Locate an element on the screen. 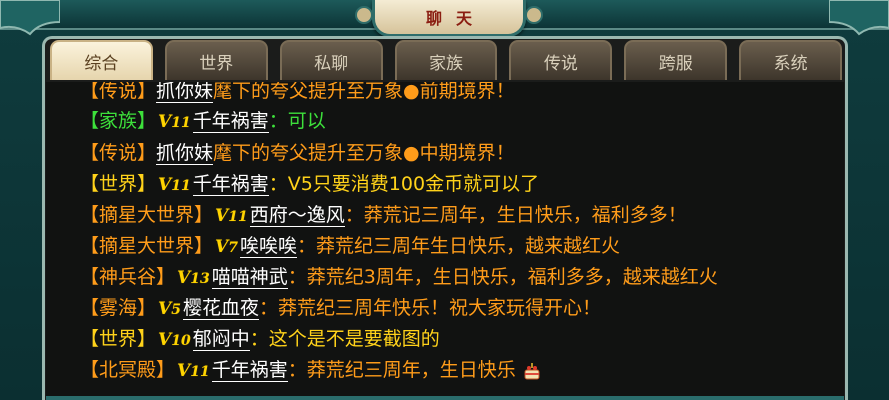 This screenshot has width=889, height=400. tab-system: 系统 is located at coordinates (791, 60).